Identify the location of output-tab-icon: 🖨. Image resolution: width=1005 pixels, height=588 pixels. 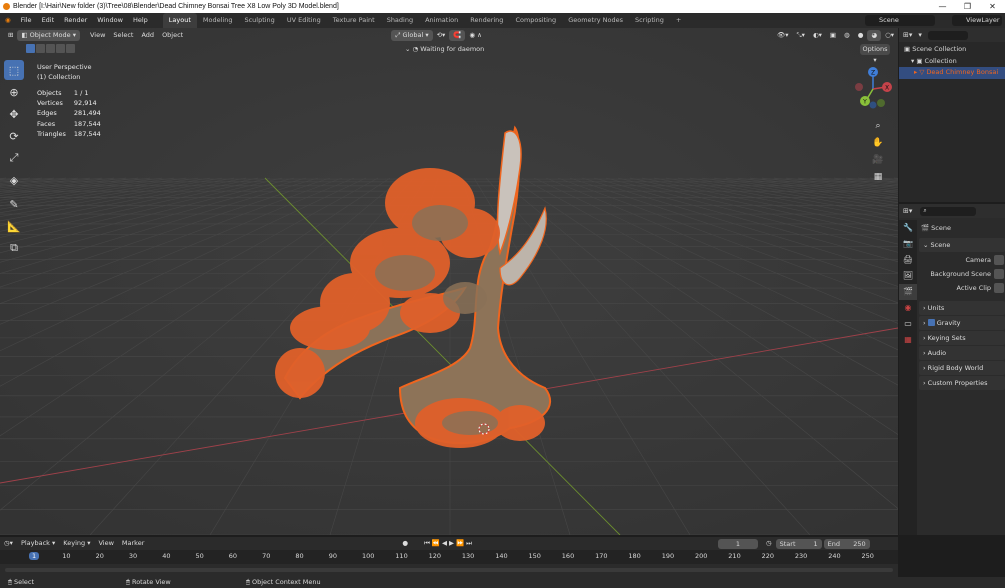
(908, 260).